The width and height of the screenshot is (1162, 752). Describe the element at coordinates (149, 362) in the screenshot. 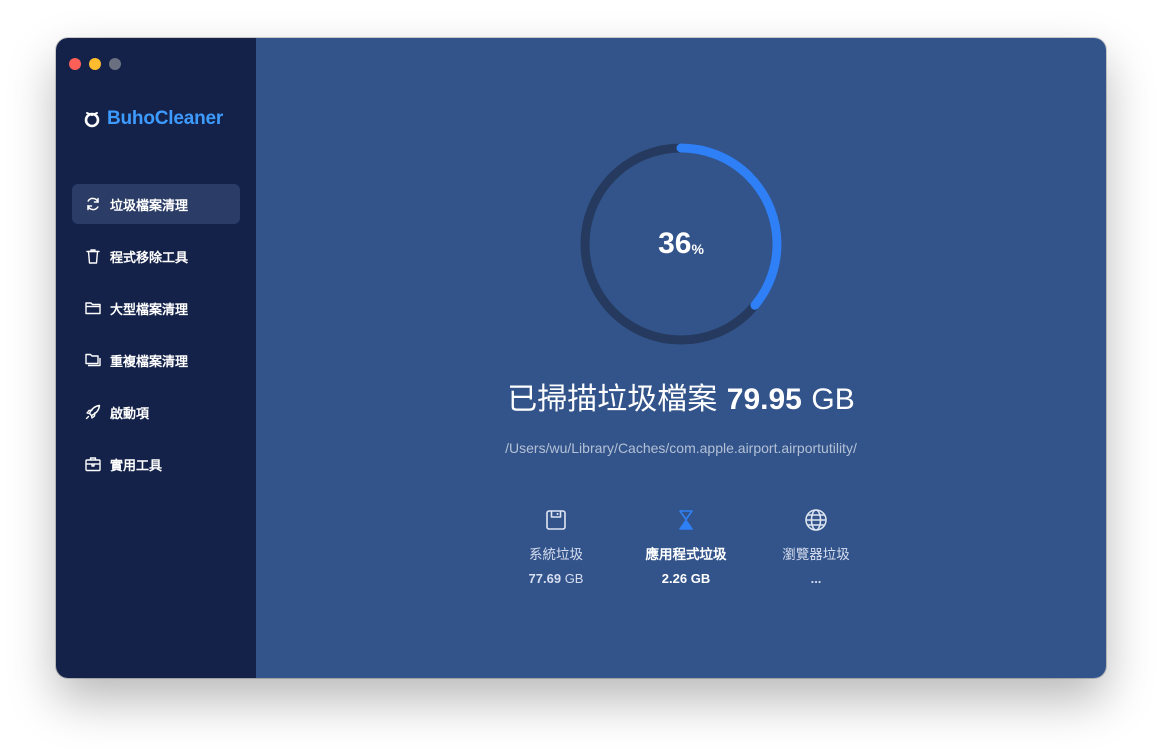

I see `sidebar-item-label: 重複檔案清理` at that location.